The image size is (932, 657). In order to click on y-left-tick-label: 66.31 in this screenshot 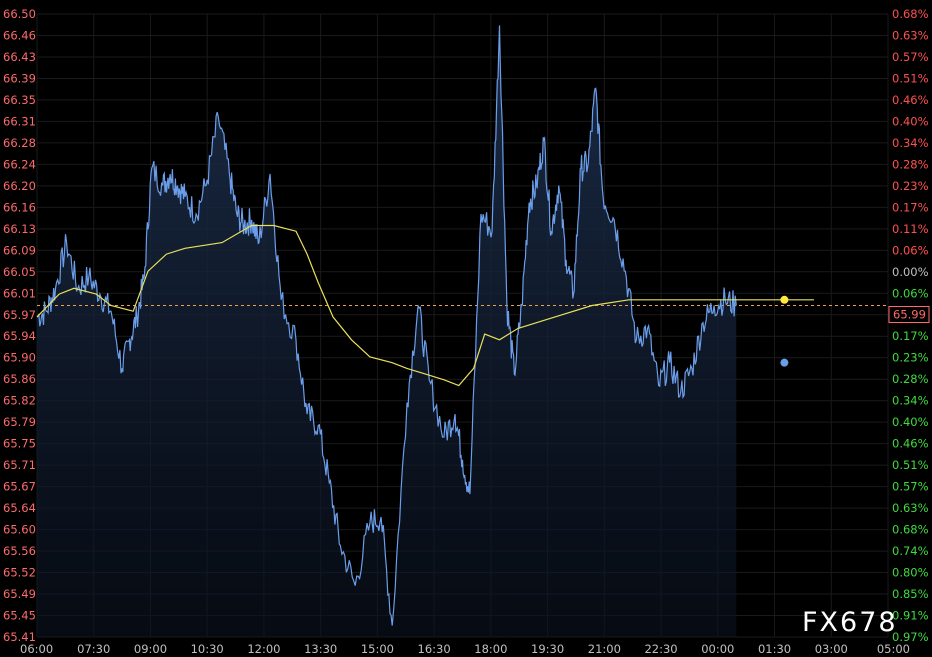, I will do `click(19, 121)`.